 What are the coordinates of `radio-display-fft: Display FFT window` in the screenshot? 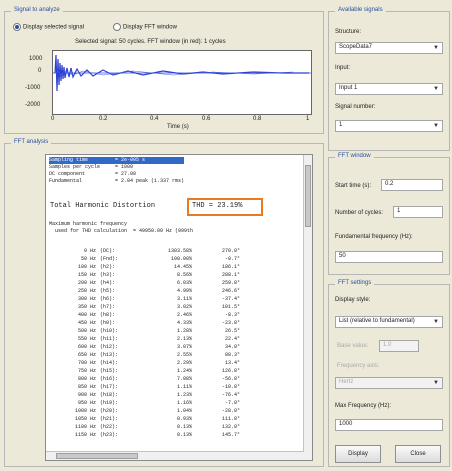 It's located at (145, 27).